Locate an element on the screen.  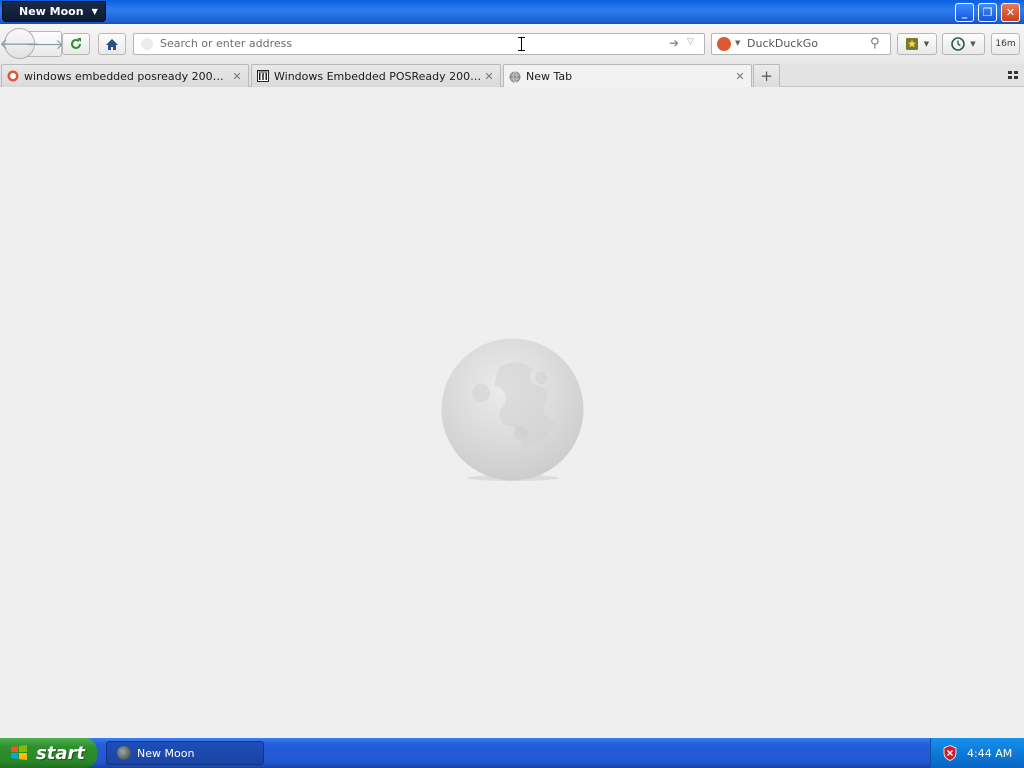
title-bar: New Moon ▼ _ ❐ ✕ is located at coordinates (512, 12).